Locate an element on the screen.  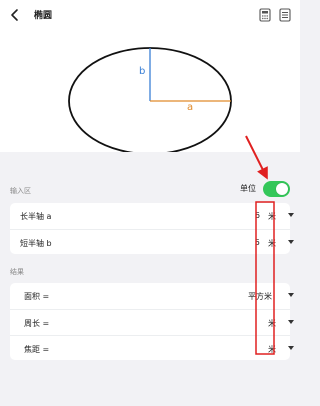
input-row-semi-minor: 短半轴 b 5 米 is located at coordinates (152, 241).